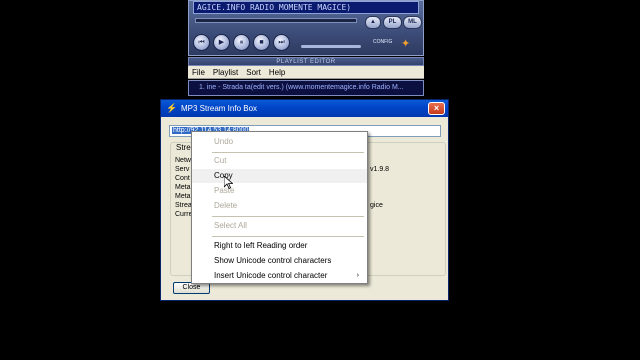 The width and height of the screenshot is (640, 360). Describe the element at coordinates (184, 214) in the screenshot. I see `field-label-current: Curre` at that location.